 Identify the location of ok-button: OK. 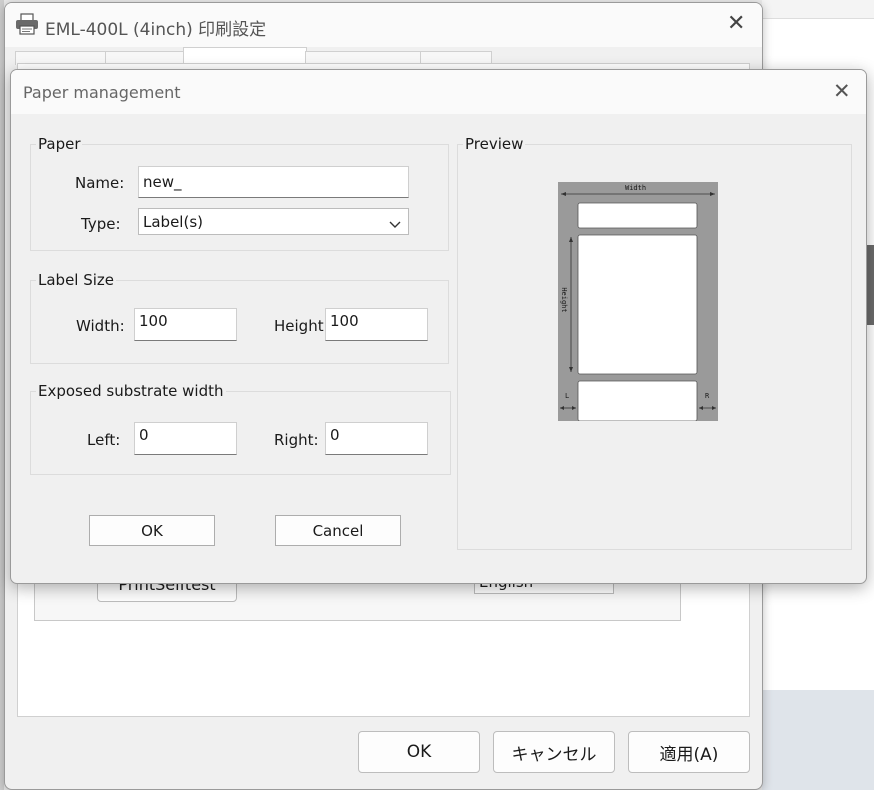
(152, 530).